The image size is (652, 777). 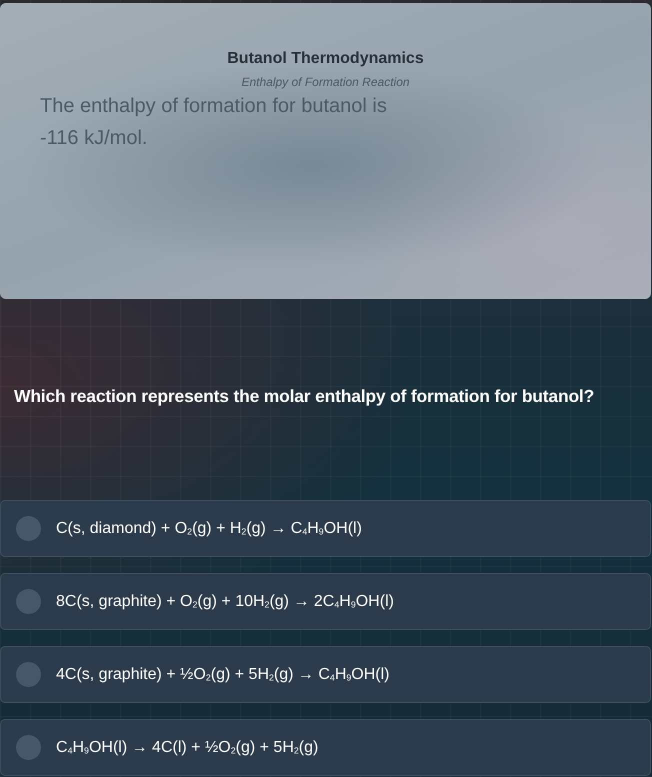 What do you see at coordinates (325, 59) in the screenshot?
I see `card-title: Butanol Thermodynamics` at bounding box center [325, 59].